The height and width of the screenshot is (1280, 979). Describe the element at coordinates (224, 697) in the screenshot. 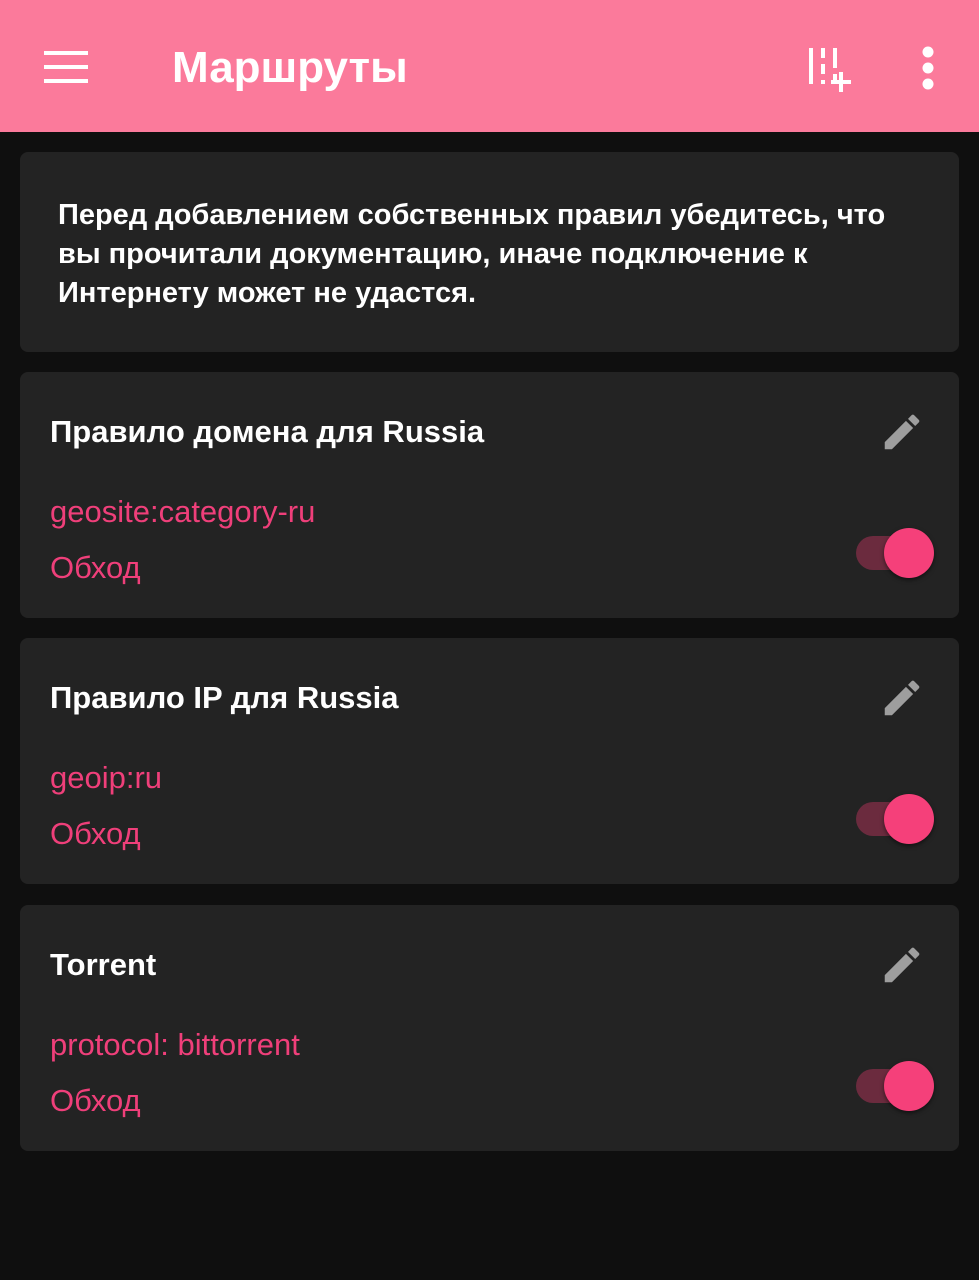

I see `rule-title: Правило IP для Russia` at that location.